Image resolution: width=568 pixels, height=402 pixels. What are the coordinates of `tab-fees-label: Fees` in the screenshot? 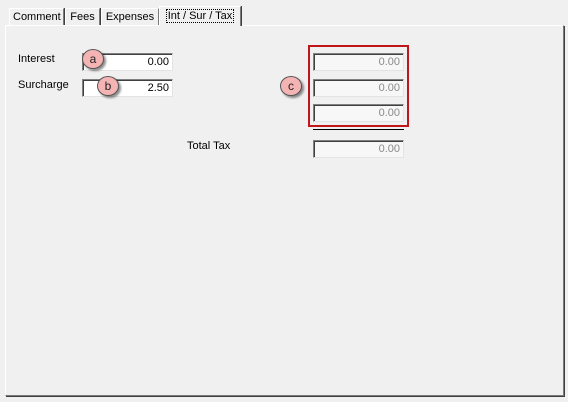 It's located at (82, 17).